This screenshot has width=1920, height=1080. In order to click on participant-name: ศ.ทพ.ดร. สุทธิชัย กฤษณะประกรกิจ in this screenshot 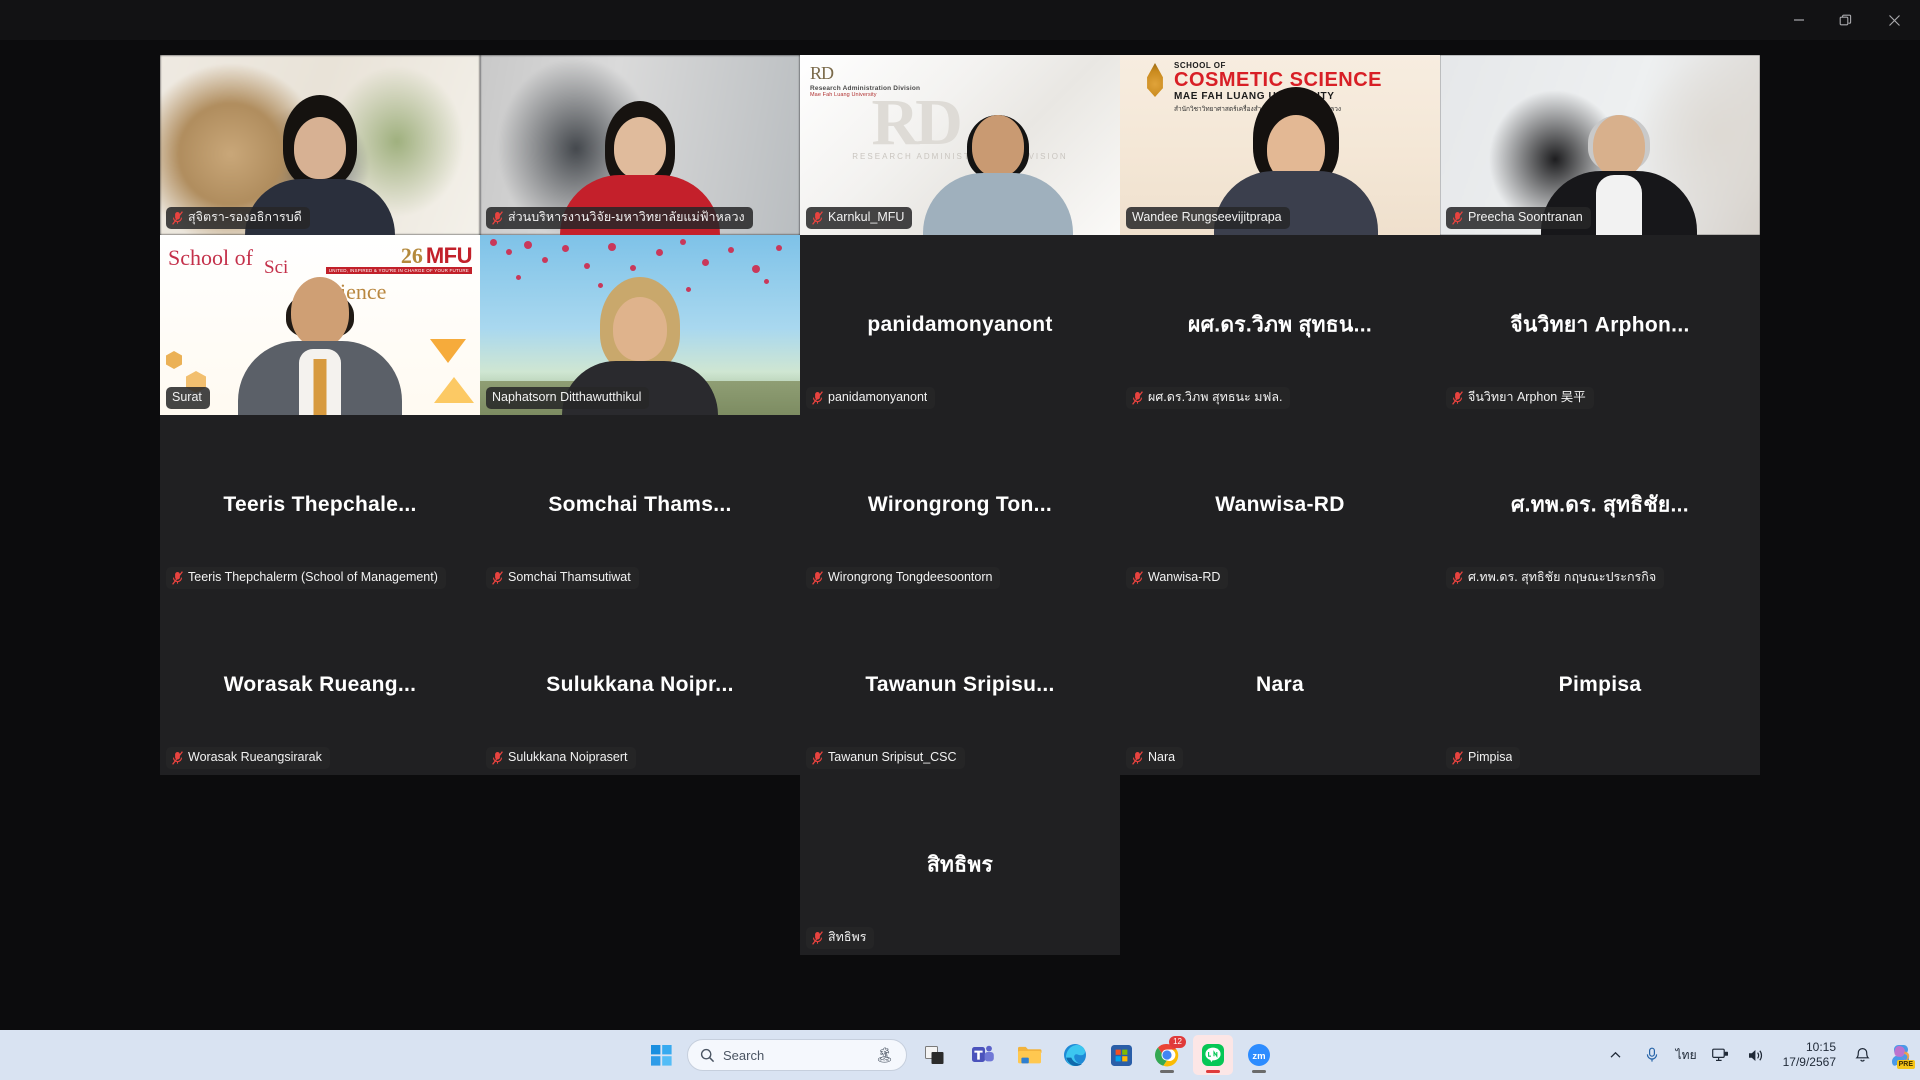, I will do `click(1562, 577)`.